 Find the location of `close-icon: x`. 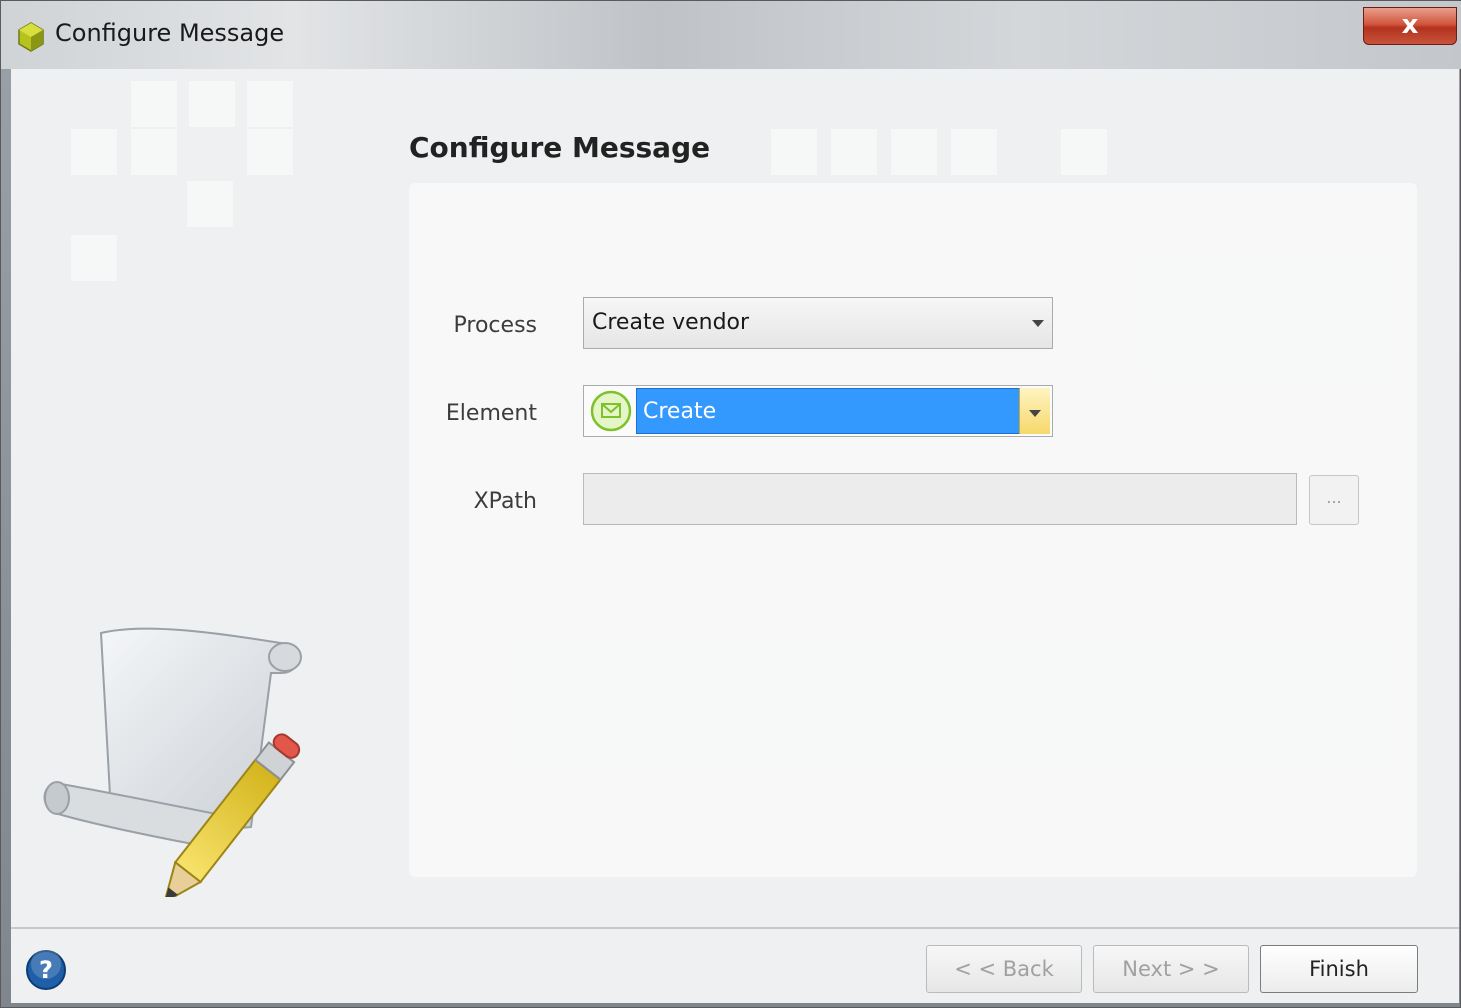

close-icon: x is located at coordinates (1410, 25).